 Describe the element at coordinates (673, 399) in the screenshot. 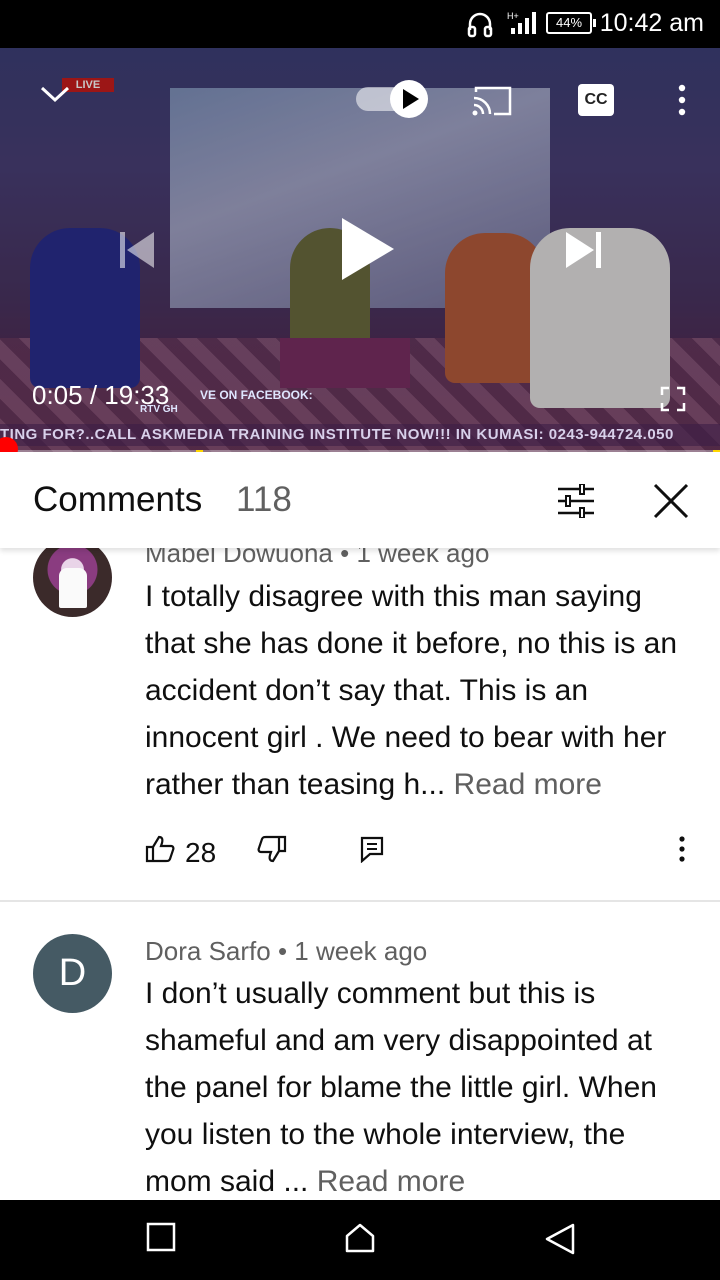

I see `fullscreen-icon` at that location.